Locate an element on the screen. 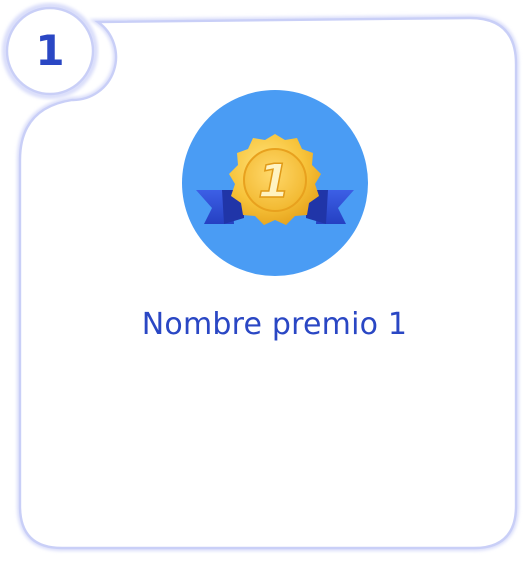  gold-medal-with-ribbon-icon: 1 is located at coordinates (275, 183).